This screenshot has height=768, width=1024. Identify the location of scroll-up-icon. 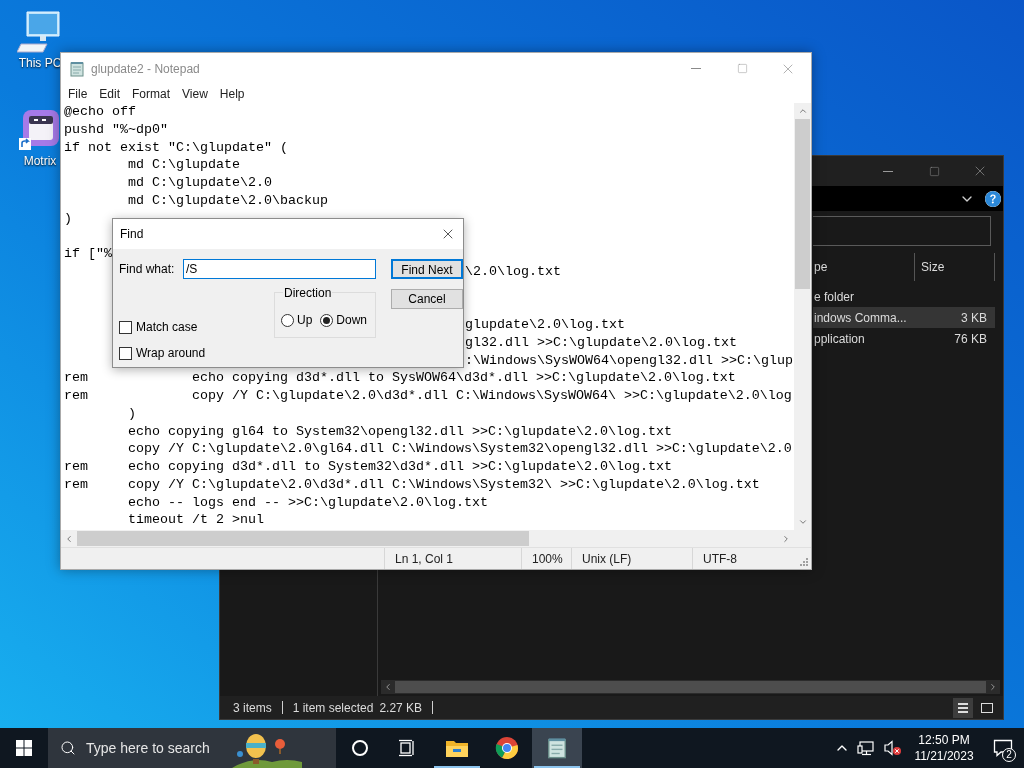
(802, 111).